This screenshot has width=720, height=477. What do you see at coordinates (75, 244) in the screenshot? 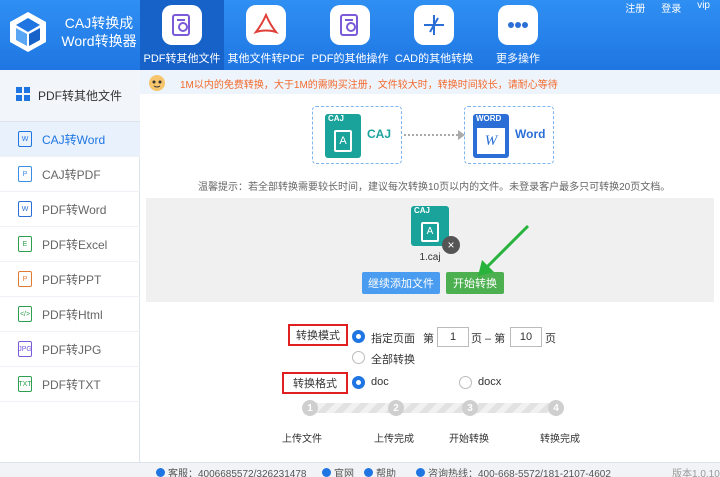
I see `sidebar-item-label: PDF转Excel` at bounding box center [75, 244].